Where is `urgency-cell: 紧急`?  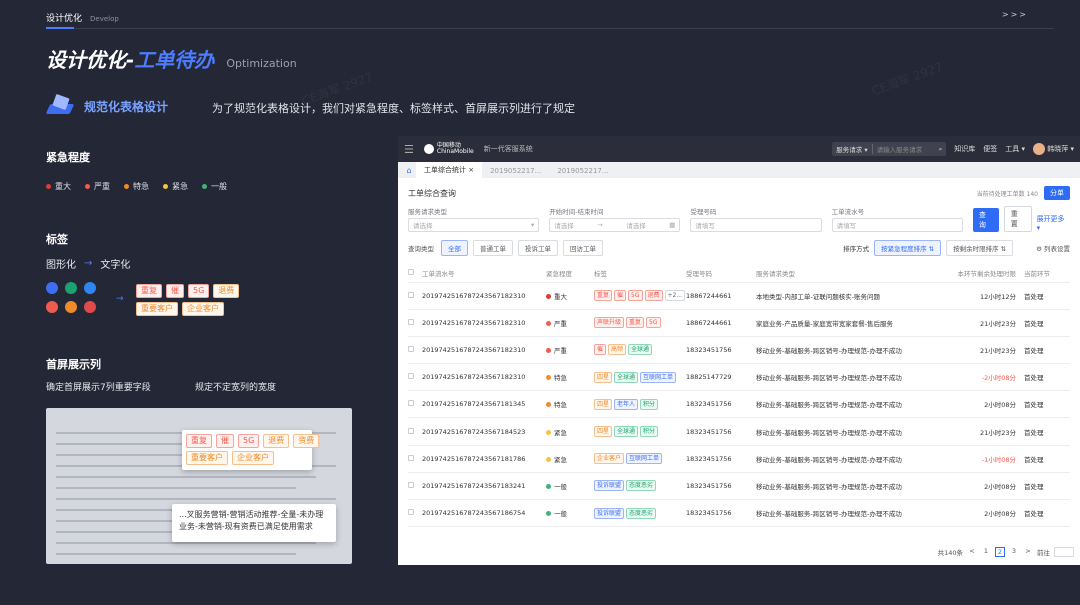
urgency-cell: 紧急 is located at coordinates (570, 459).